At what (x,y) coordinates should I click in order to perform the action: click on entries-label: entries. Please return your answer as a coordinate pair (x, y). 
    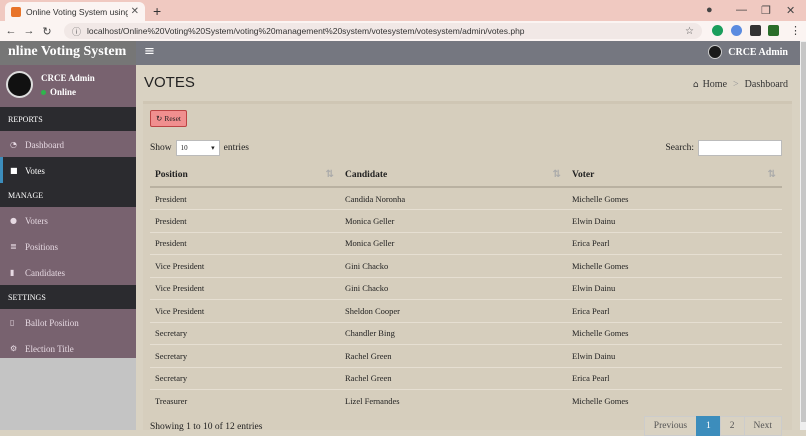
    Looking at the image, I should click on (236, 148).